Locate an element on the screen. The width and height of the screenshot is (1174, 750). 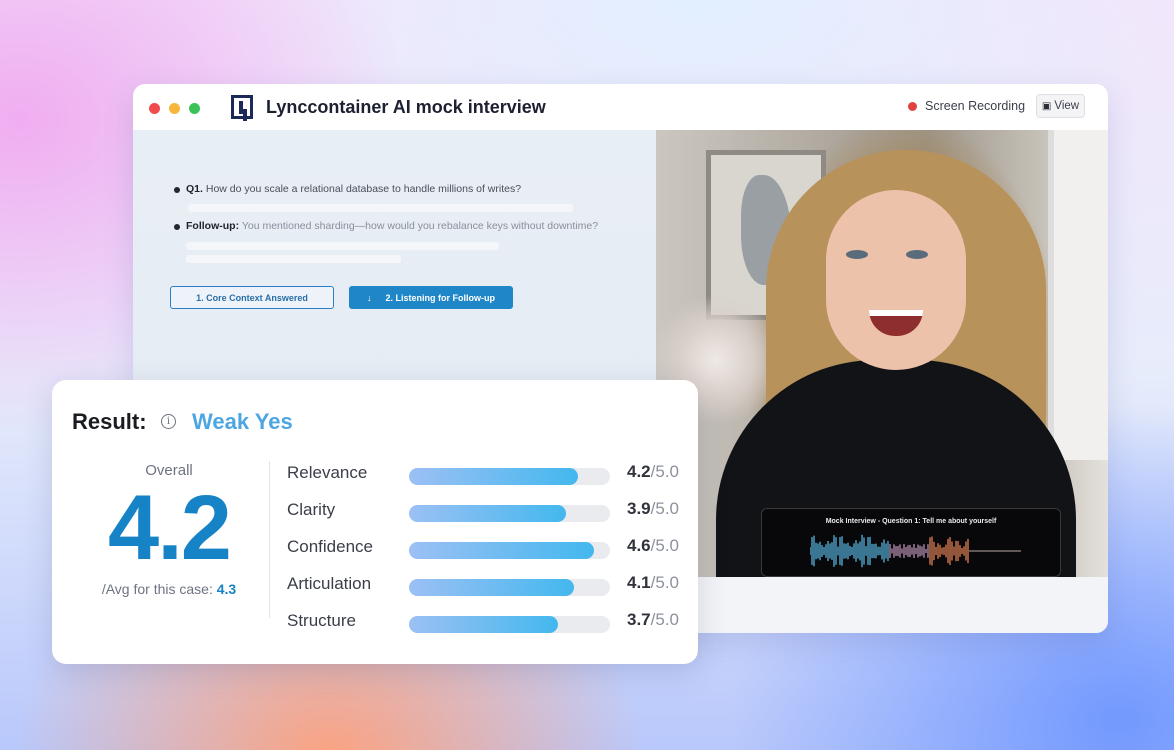
metric-row-structure: Structure 3.7/5.0 is located at coordinates (487, 622).